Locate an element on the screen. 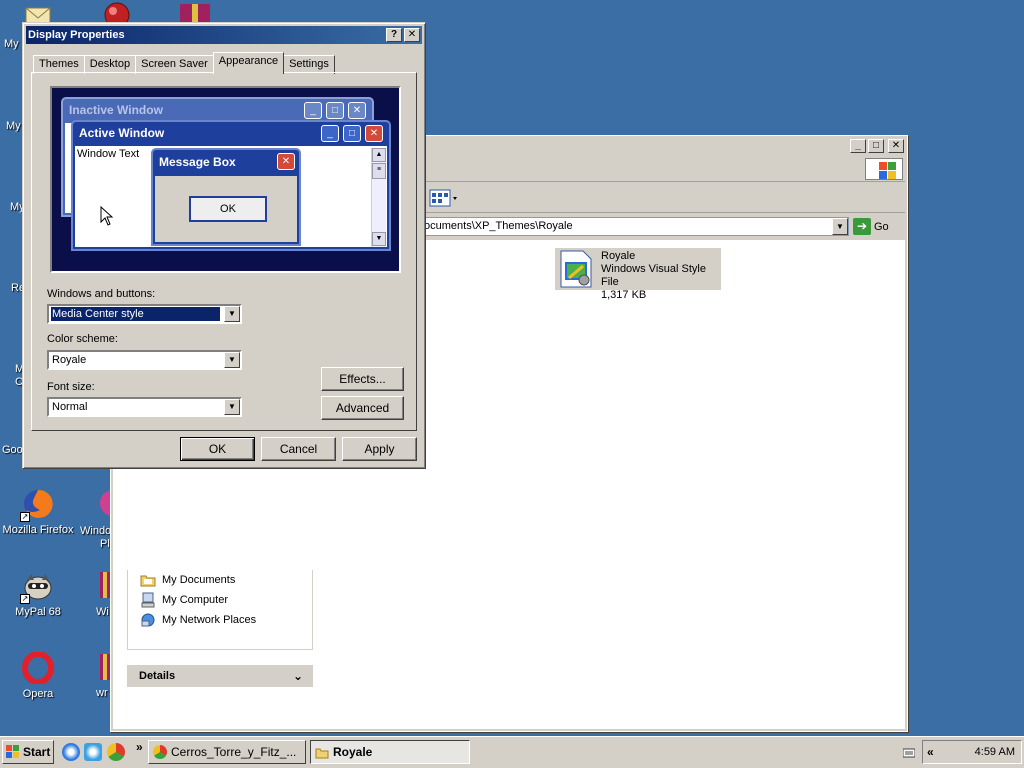 This screenshot has height=768, width=1024. visual-style-file-icon is located at coordinates (576, 269).